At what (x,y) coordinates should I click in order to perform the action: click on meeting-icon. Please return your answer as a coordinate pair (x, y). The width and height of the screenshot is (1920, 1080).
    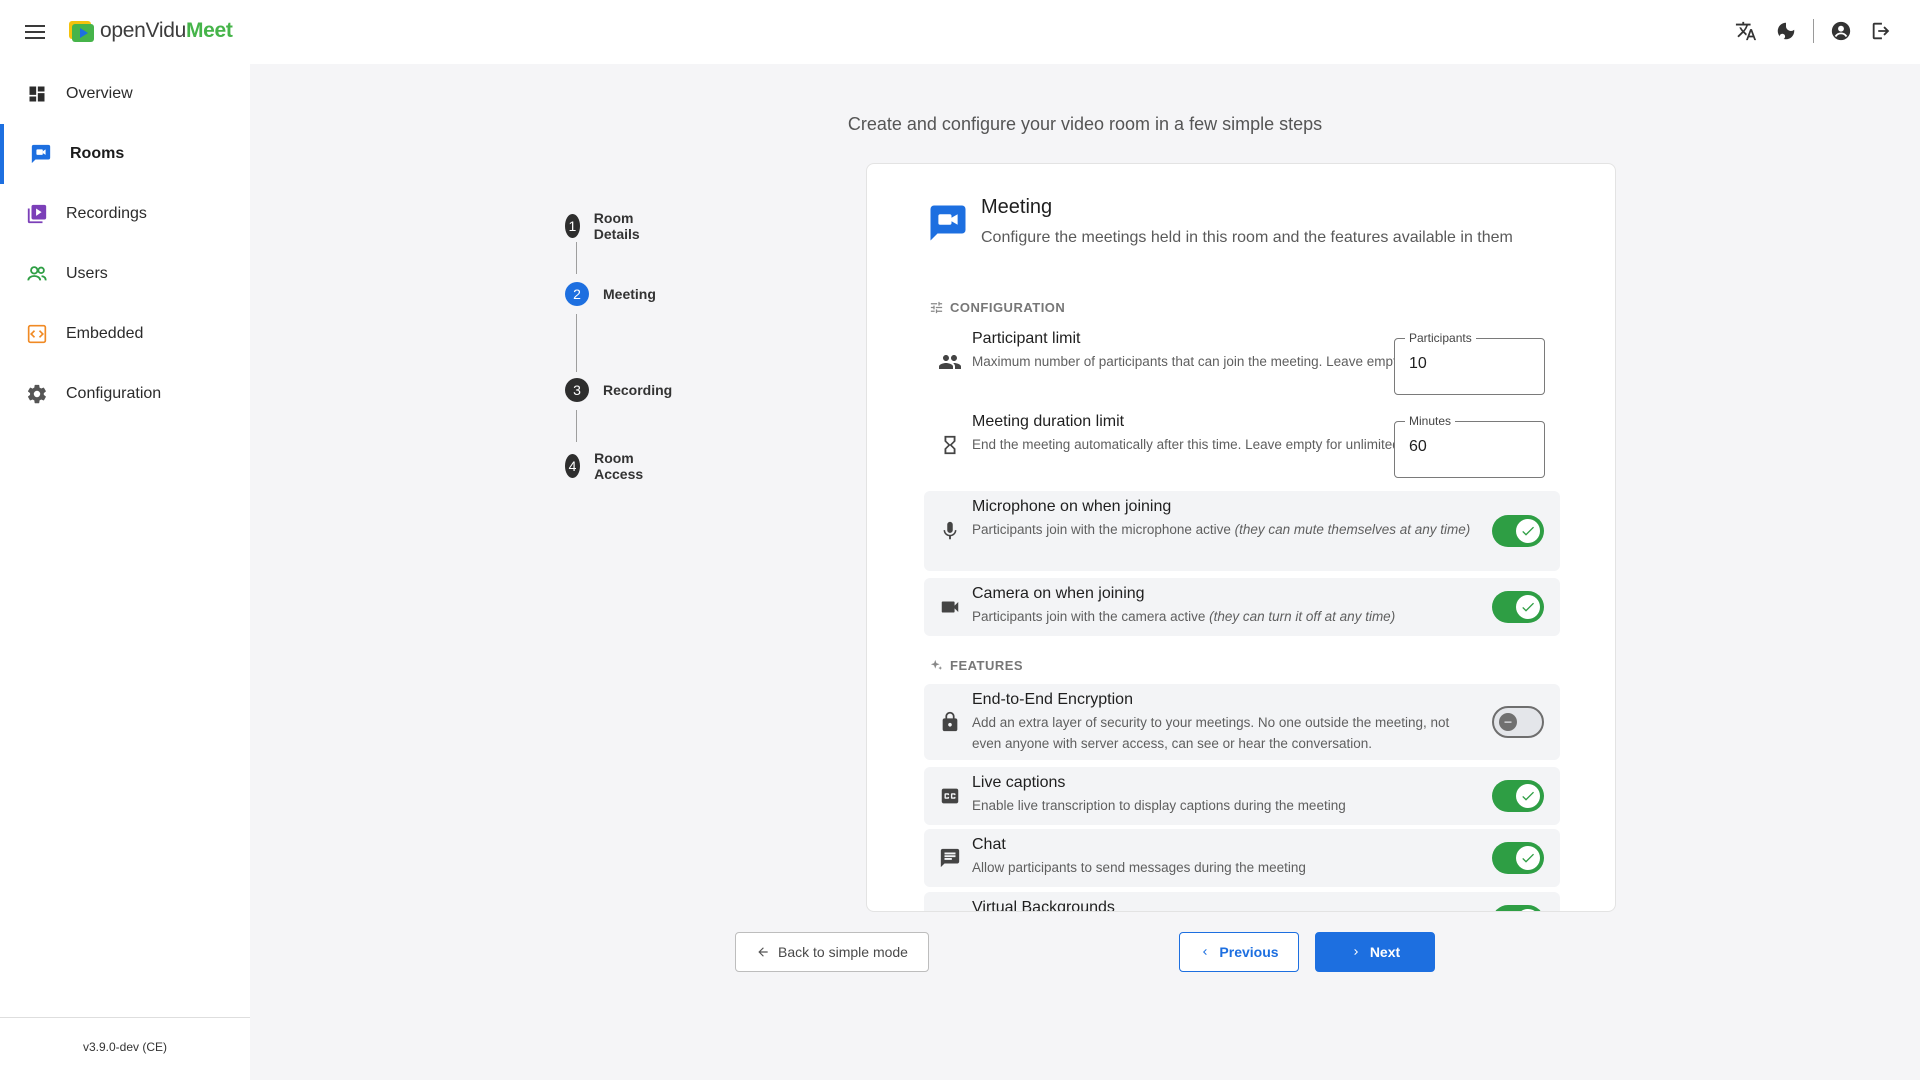
    Looking at the image, I should click on (948, 223).